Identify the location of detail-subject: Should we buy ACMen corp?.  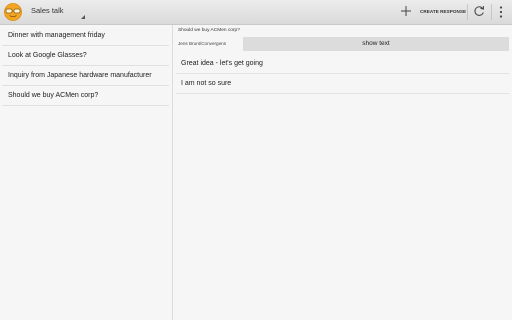
(209, 30).